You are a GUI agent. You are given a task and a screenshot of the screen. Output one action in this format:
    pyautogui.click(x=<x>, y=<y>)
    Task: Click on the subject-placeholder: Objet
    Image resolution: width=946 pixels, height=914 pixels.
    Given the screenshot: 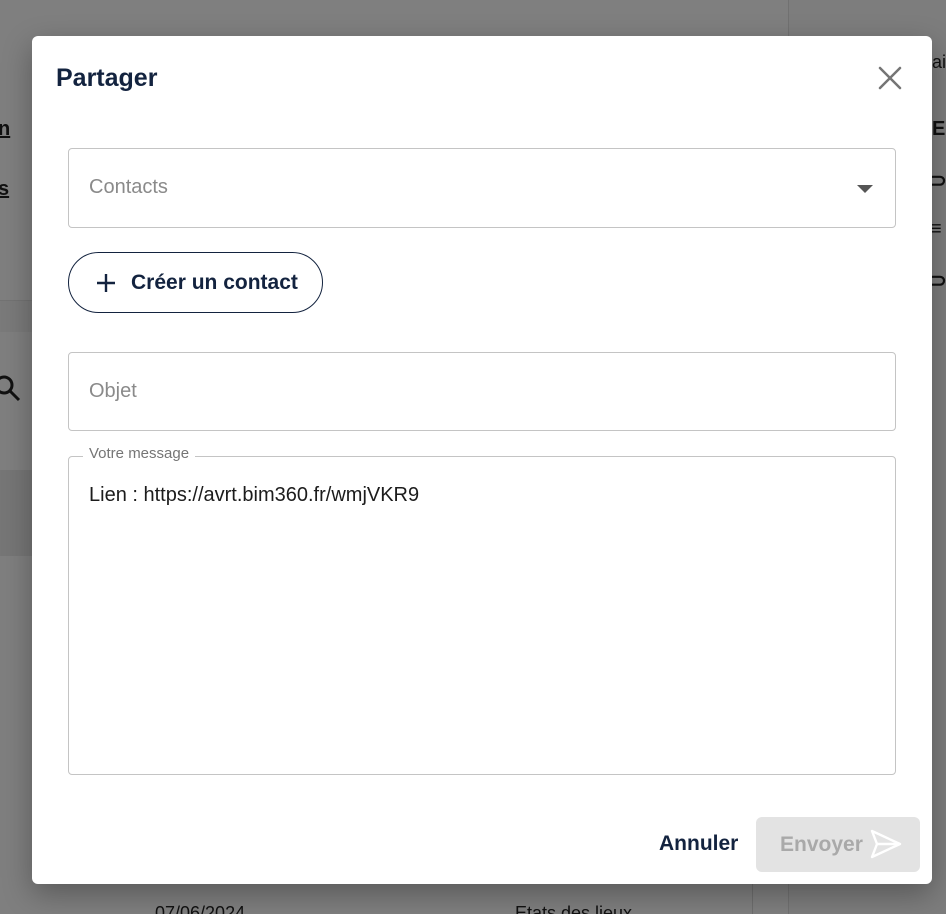 What is the action you would take?
    pyautogui.click(x=113, y=391)
    